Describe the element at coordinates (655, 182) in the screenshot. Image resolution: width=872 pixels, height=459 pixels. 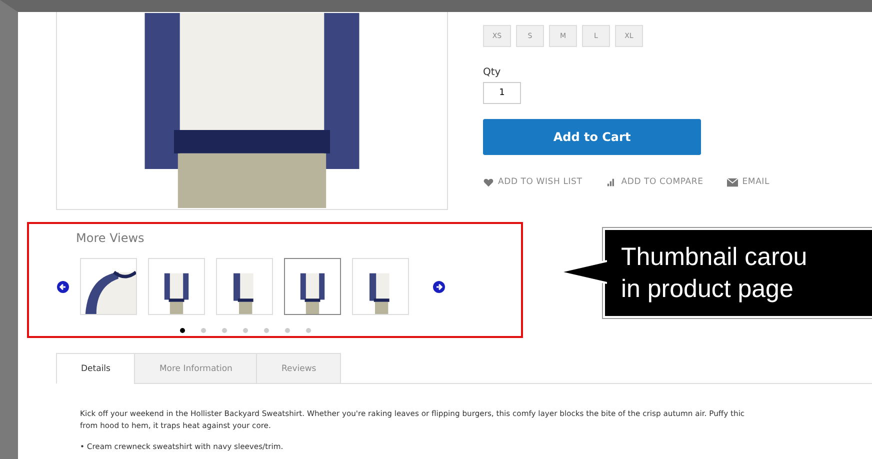
I see `action-link: ADD TO COMPARE` at that location.